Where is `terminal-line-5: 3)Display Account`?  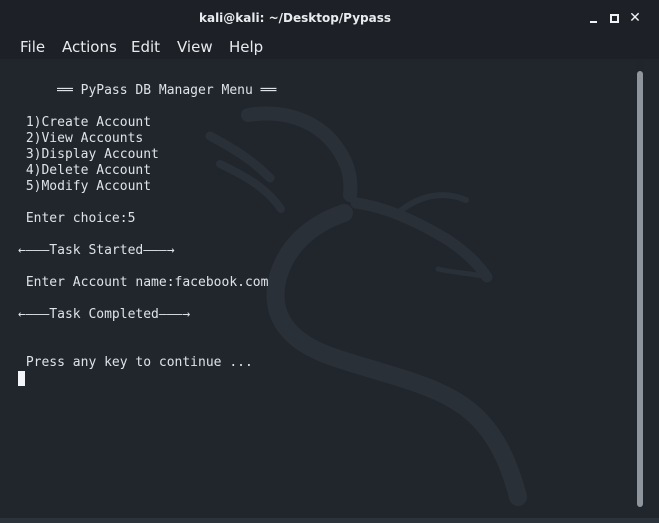 terminal-line-5: 3)Display Account is located at coordinates (88, 154).